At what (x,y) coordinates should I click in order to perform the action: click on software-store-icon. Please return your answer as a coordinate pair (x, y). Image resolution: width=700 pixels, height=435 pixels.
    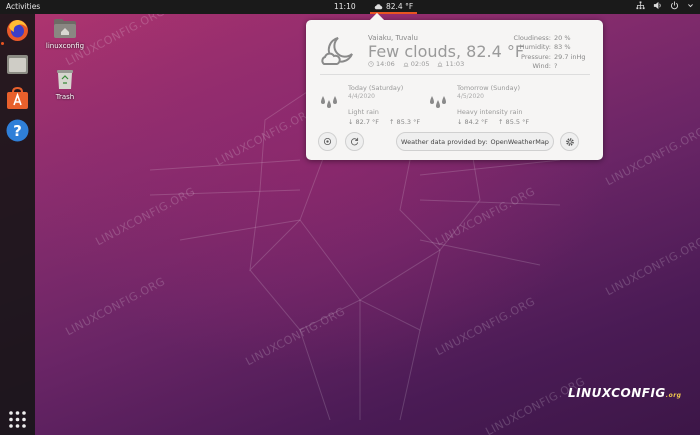
    Looking at the image, I should click on (17, 97).